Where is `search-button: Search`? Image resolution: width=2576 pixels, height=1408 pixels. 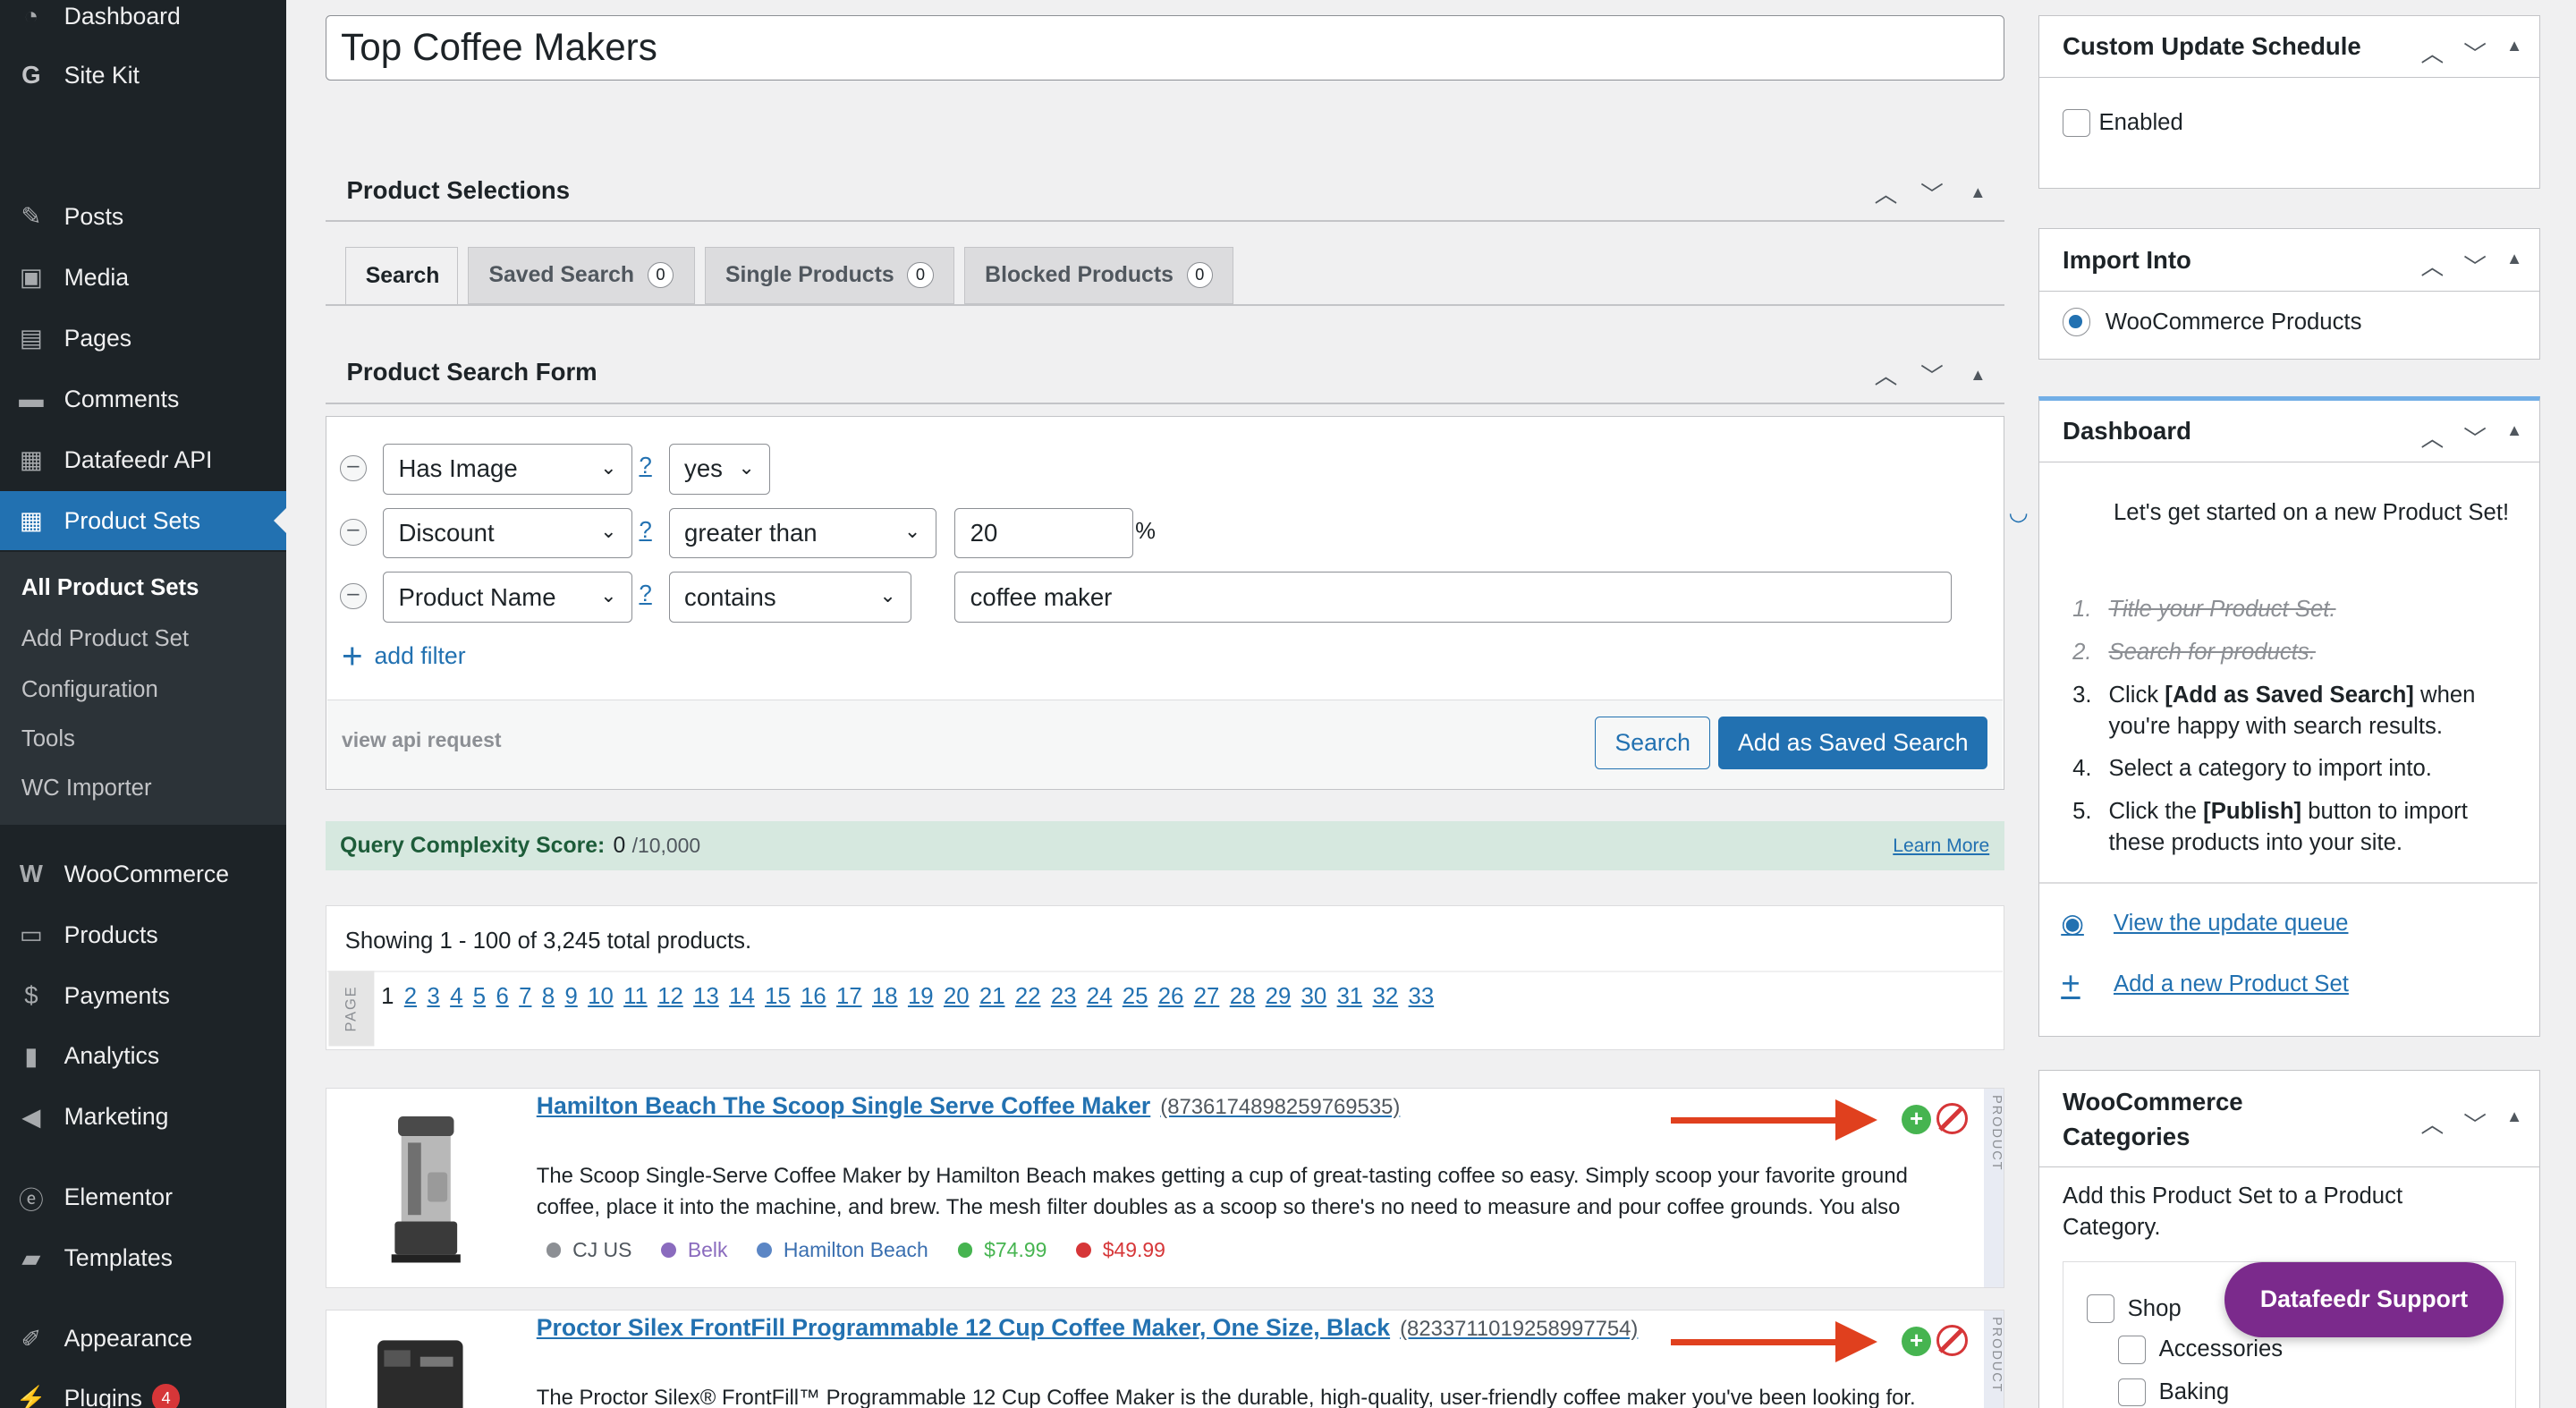 search-button: Search is located at coordinates (1652, 742).